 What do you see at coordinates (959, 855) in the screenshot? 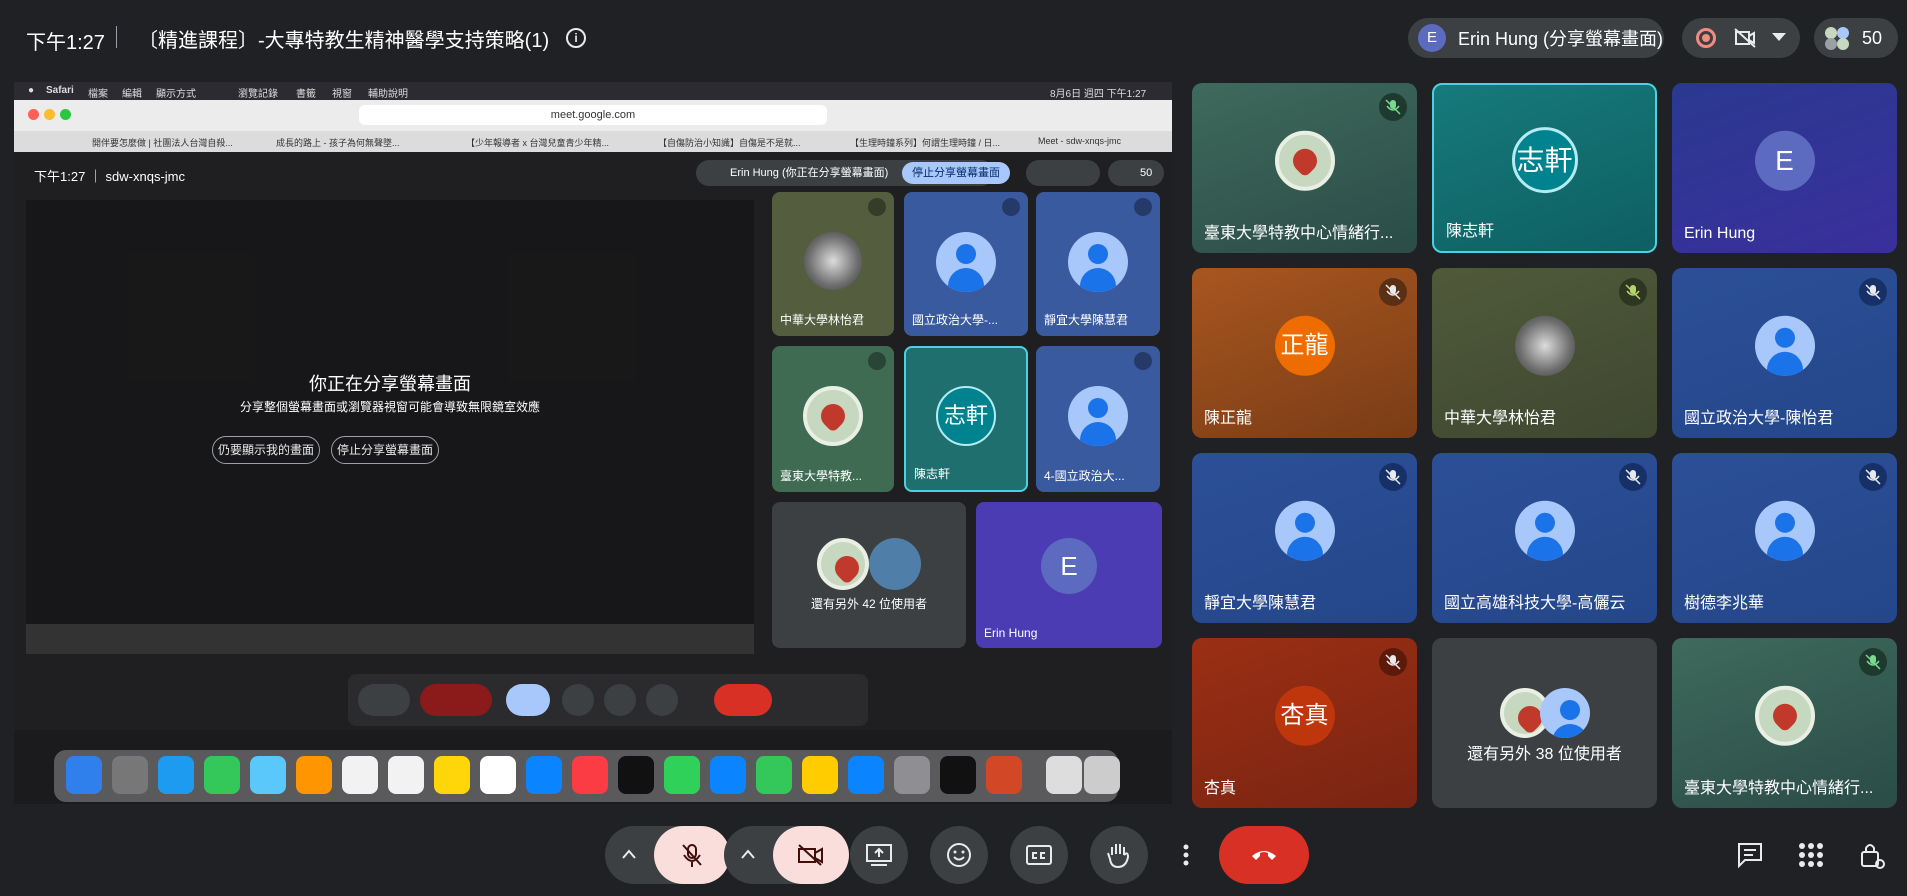
I see `emoji-button` at bounding box center [959, 855].